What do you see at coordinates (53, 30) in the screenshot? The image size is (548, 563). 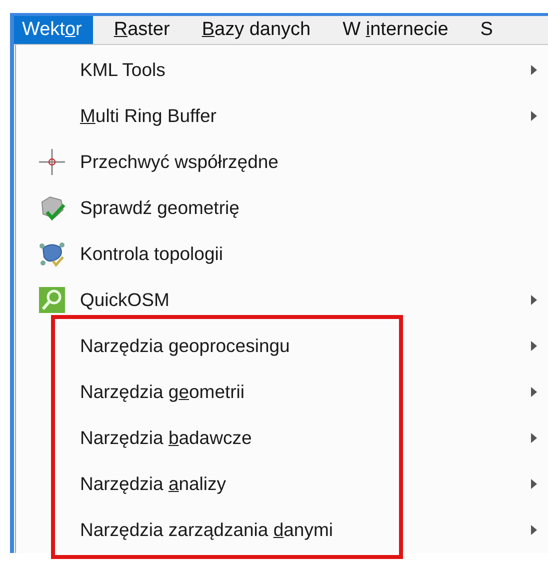 I see `menu-bar-item: Wektor` at bounding box center [53, 30].